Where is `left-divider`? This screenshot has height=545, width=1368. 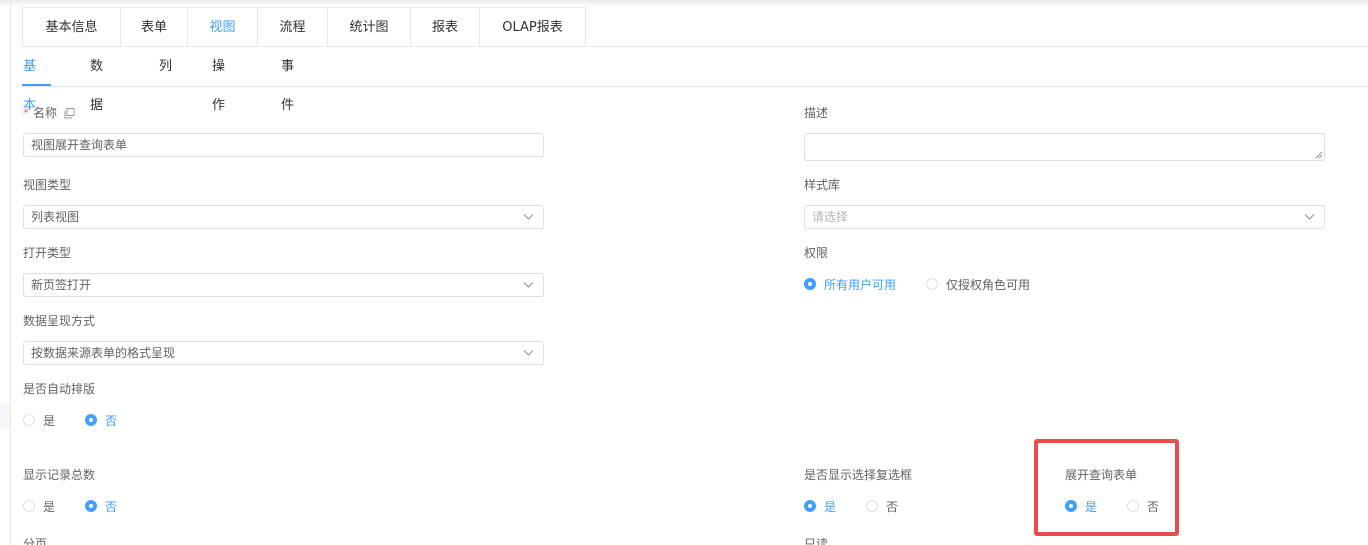
left-divider is located at coordinates (10, 272).